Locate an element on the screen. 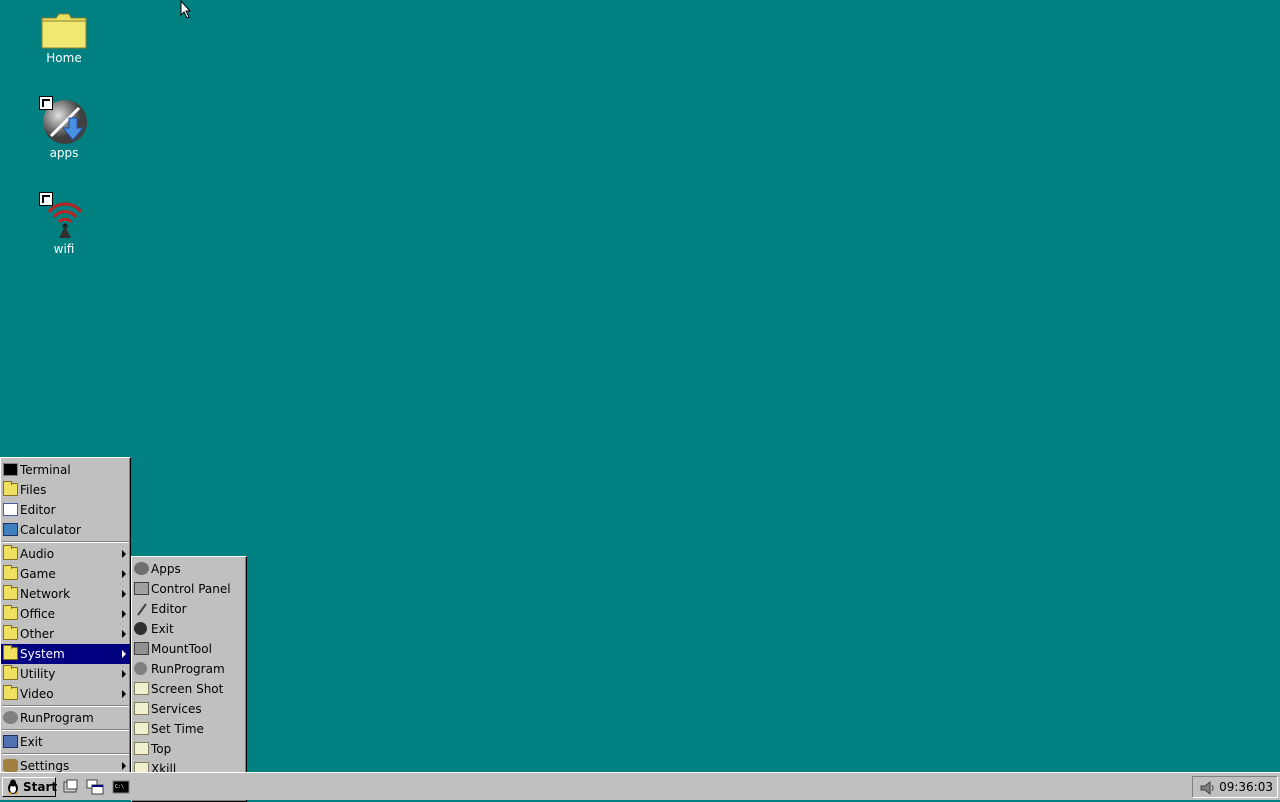 Image resolution: width=1280 pixels, height=802 pixels. system-tray: 09:36:03 is located at coordinates (1235, 787).